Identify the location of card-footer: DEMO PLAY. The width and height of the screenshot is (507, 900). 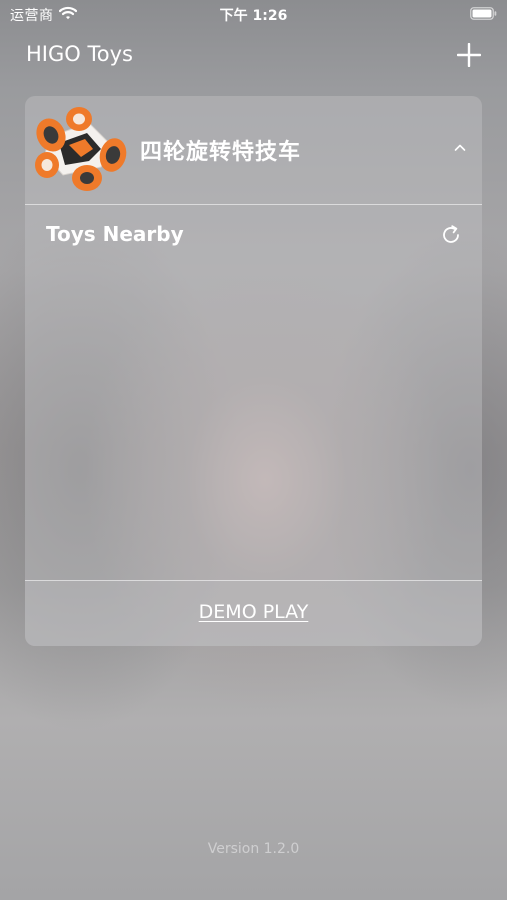
(253, 613).